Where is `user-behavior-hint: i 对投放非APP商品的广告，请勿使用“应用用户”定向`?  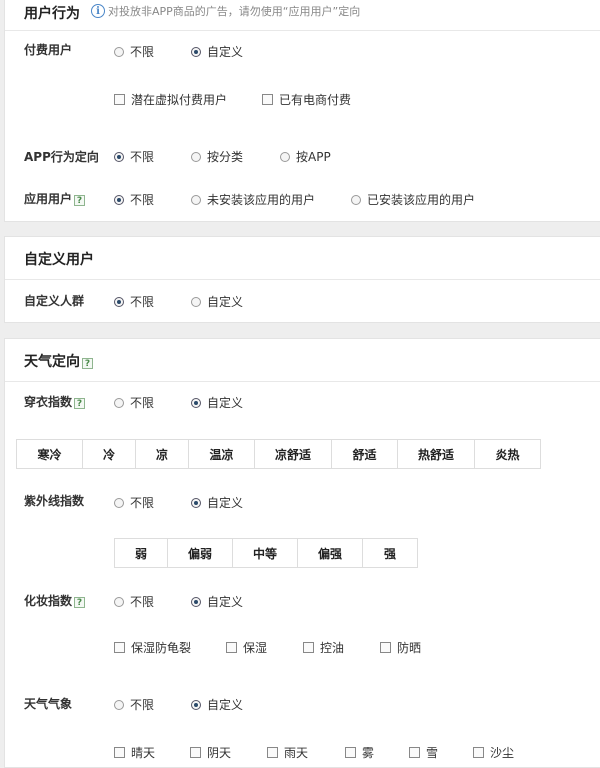 user-behavior-hint: i 对投放非APP商品的广告，请勿使用“应用用户”定向 is located at coordinates (225, 11).